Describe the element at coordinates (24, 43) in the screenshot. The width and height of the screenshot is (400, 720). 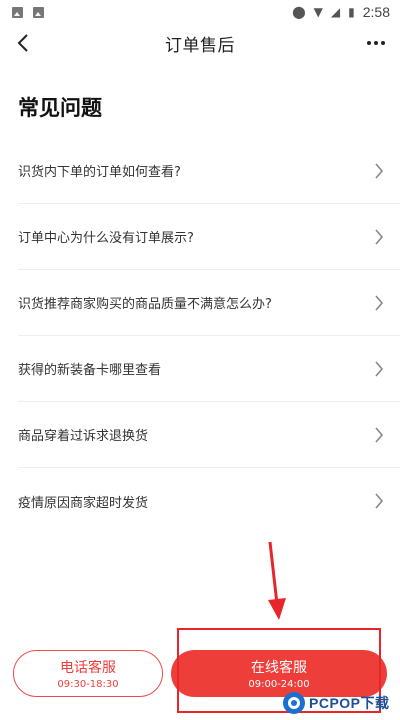
I see `chevron-left-icon` at that location.